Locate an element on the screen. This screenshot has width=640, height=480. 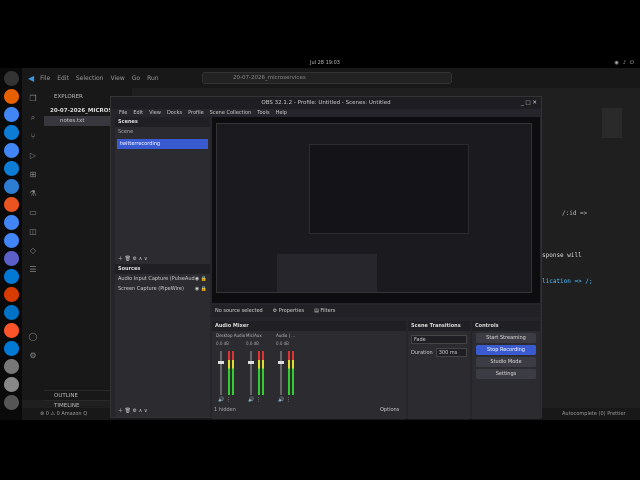
volume-icon: ♪ is located at coordinates (624, 63).